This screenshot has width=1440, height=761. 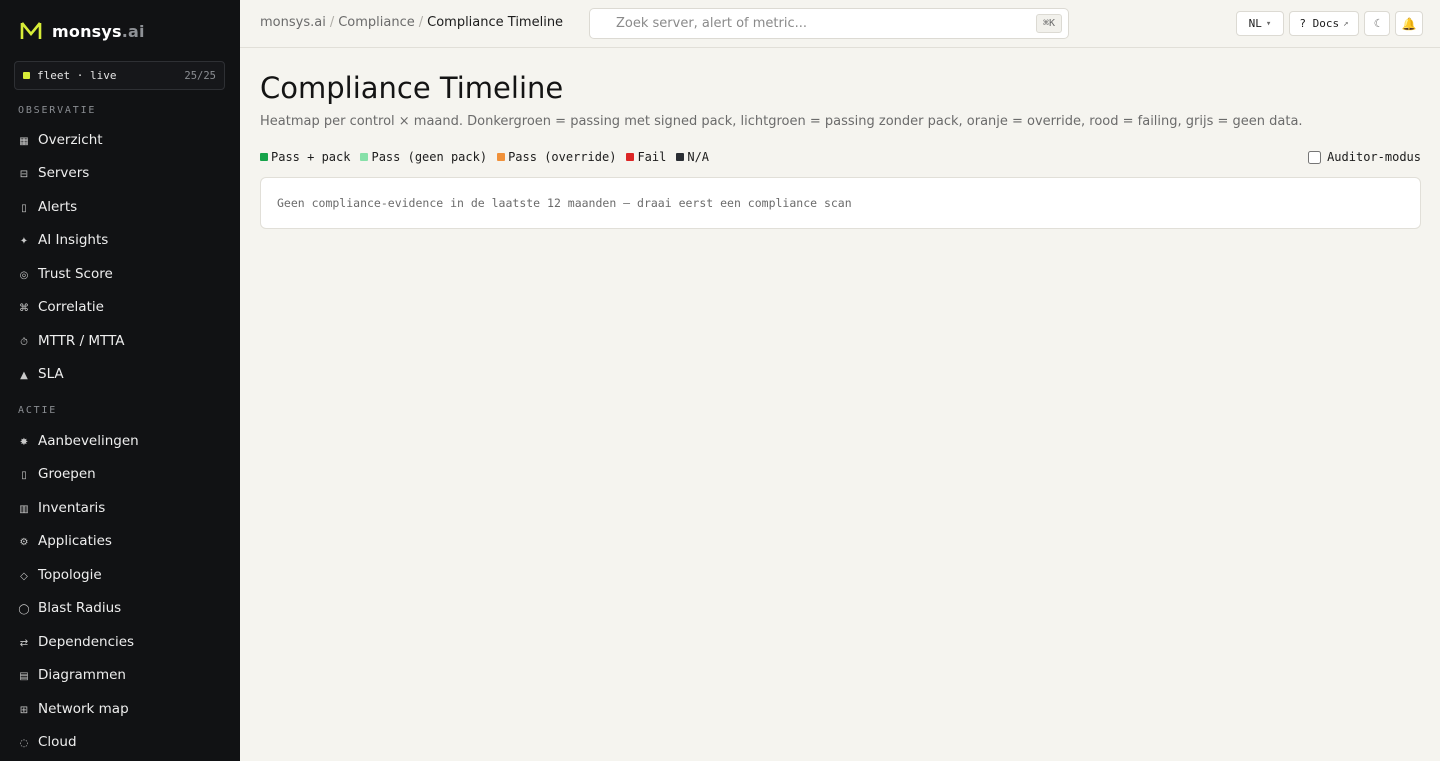 I want to click on sidebar-item-groepen: ▯ Groepen, so click(x=120, y=474).